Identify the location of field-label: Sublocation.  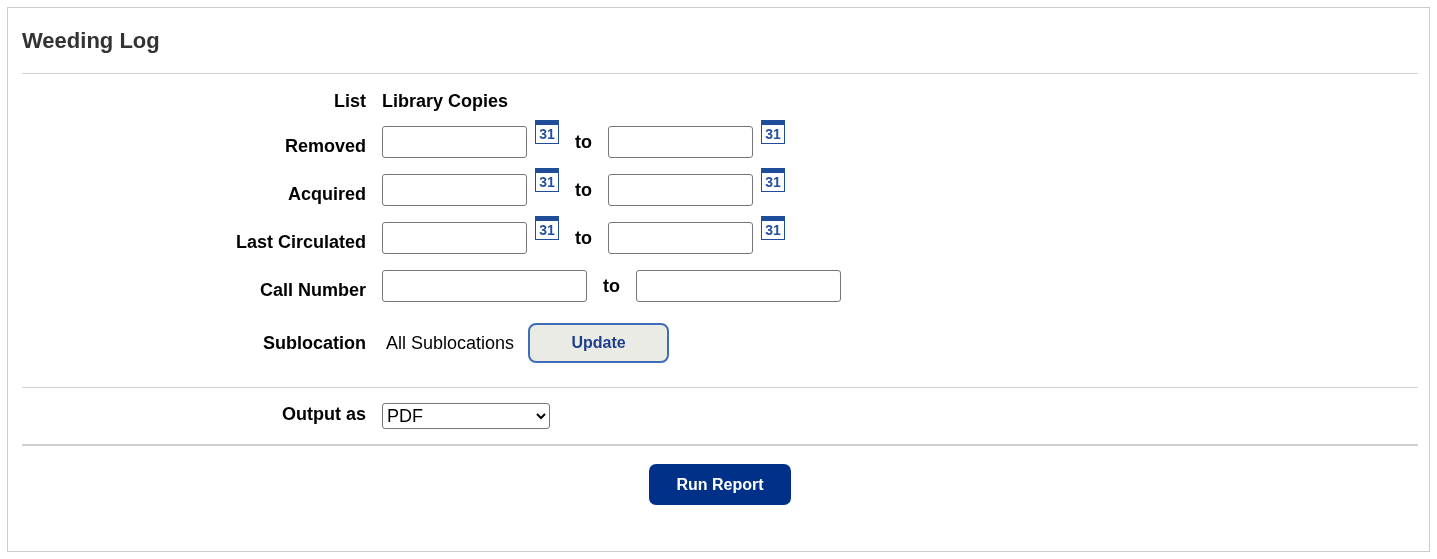
(314, 343).